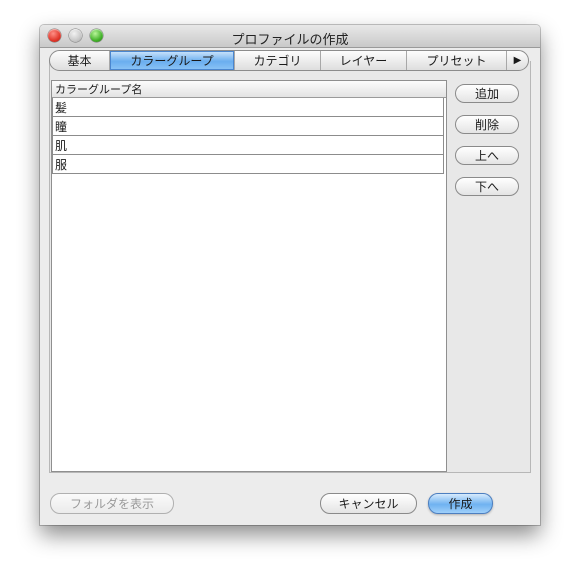  Describe the element at coordinates (368, 503) in the screenshot. I see `cancel-button: キャンセル` at that location.